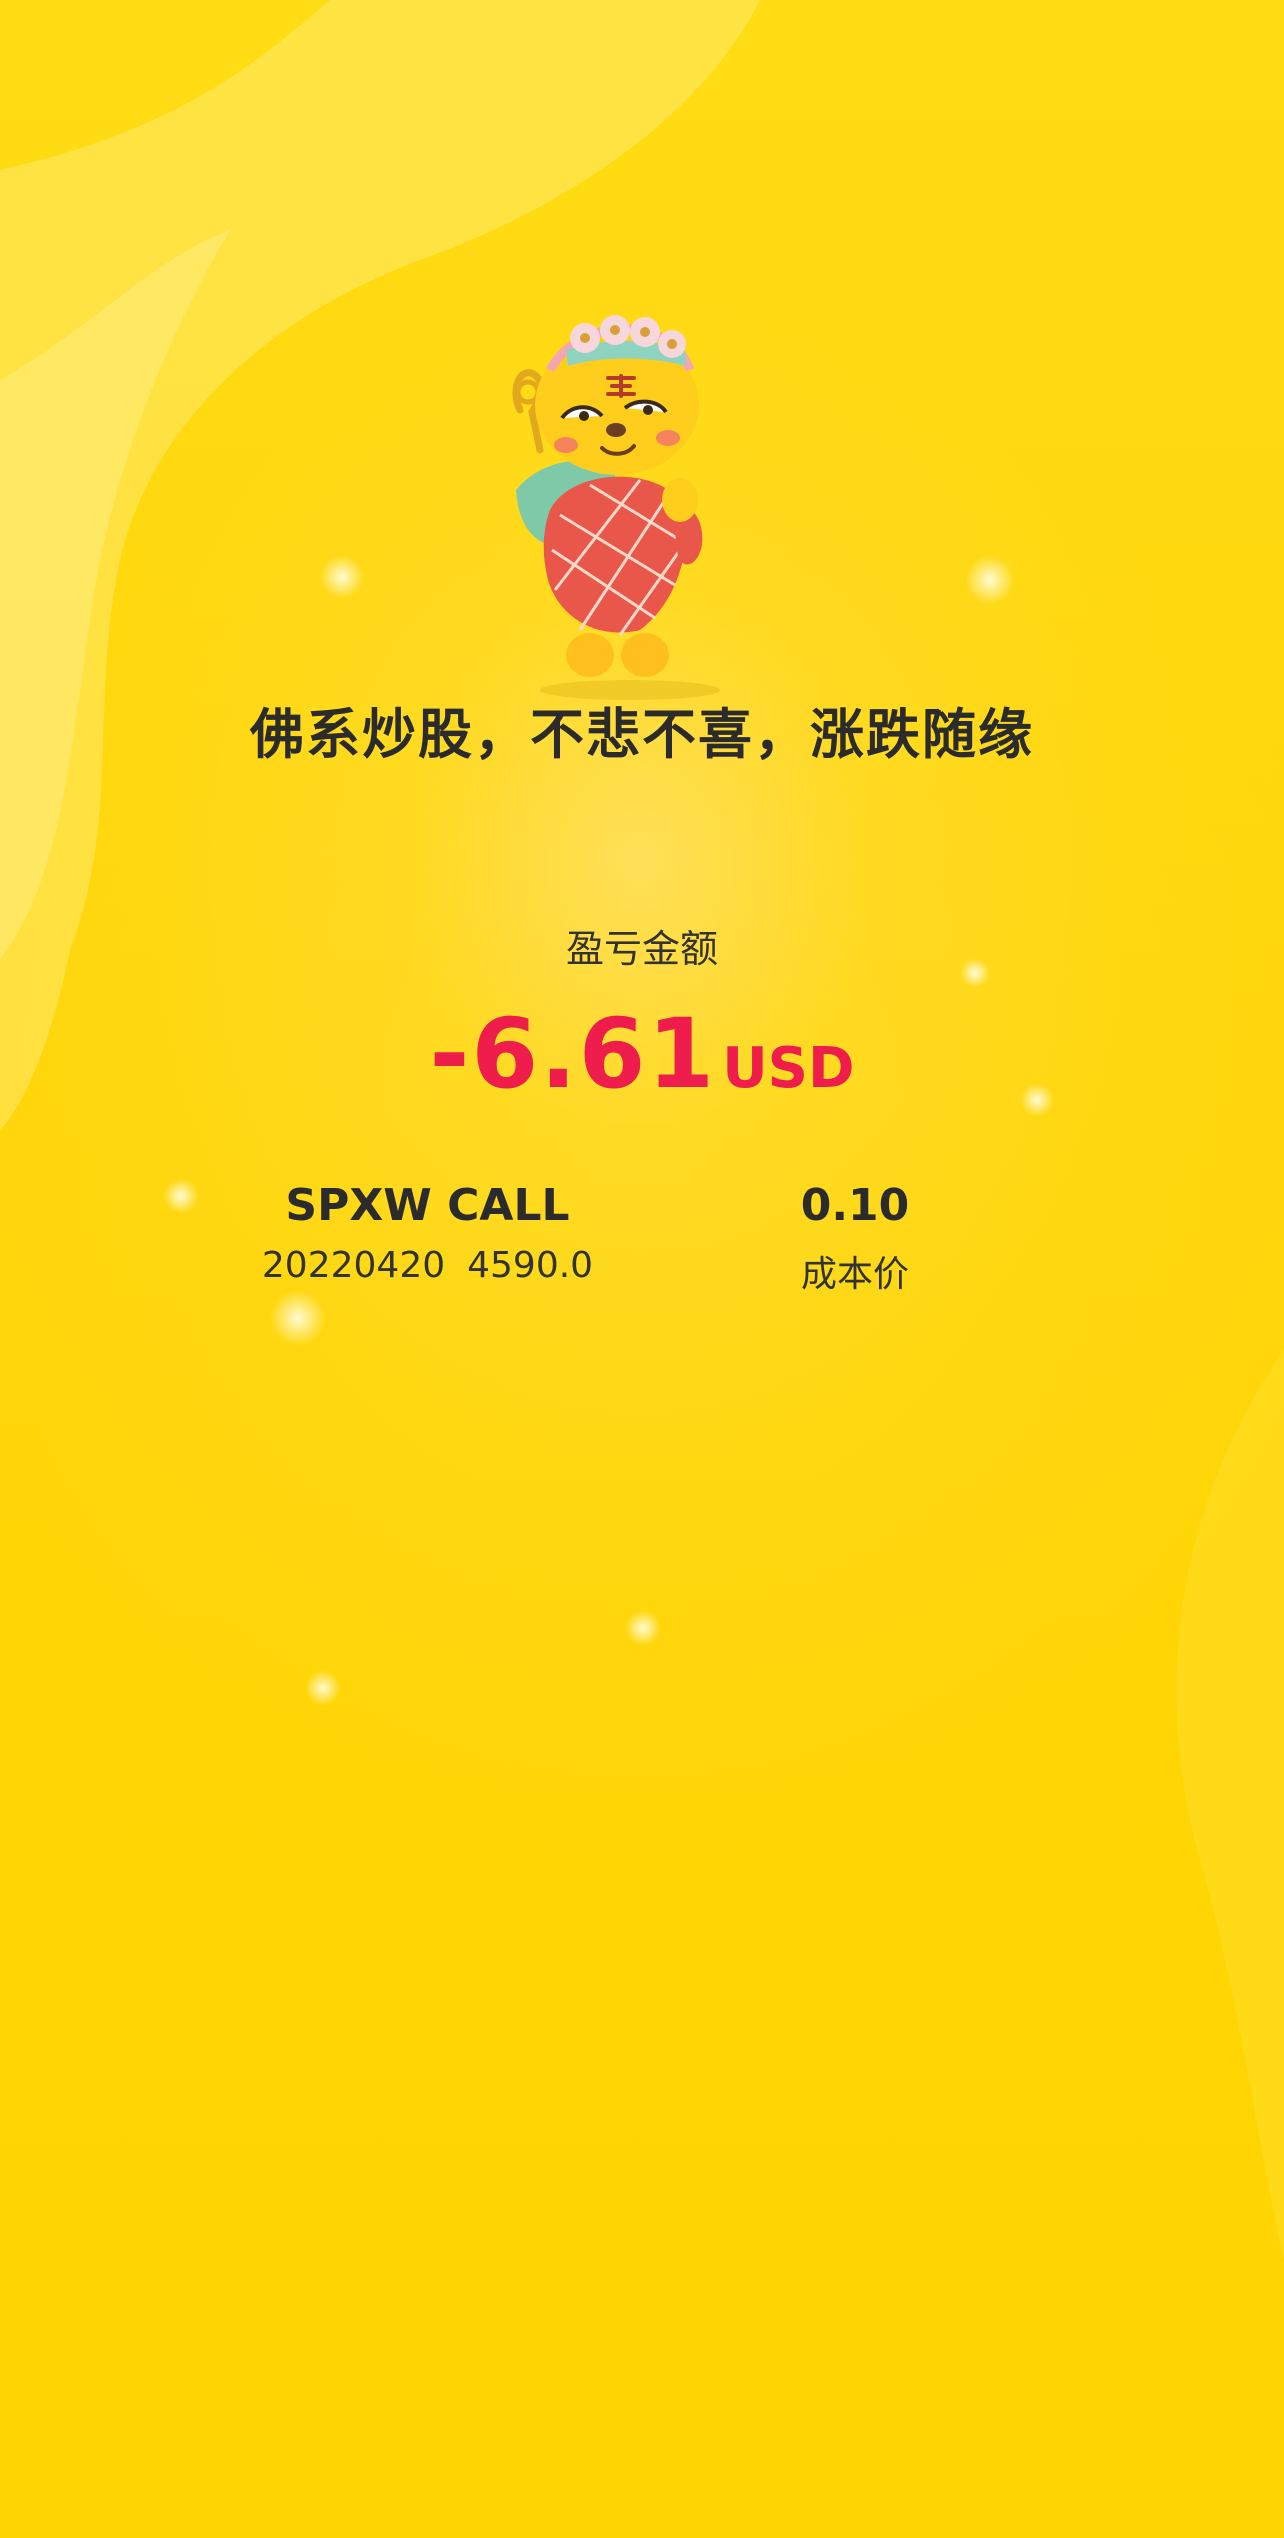 This screenshot has width=1284, height=2538. I want to click on cost-value: 0.10, so click(855, 1205).